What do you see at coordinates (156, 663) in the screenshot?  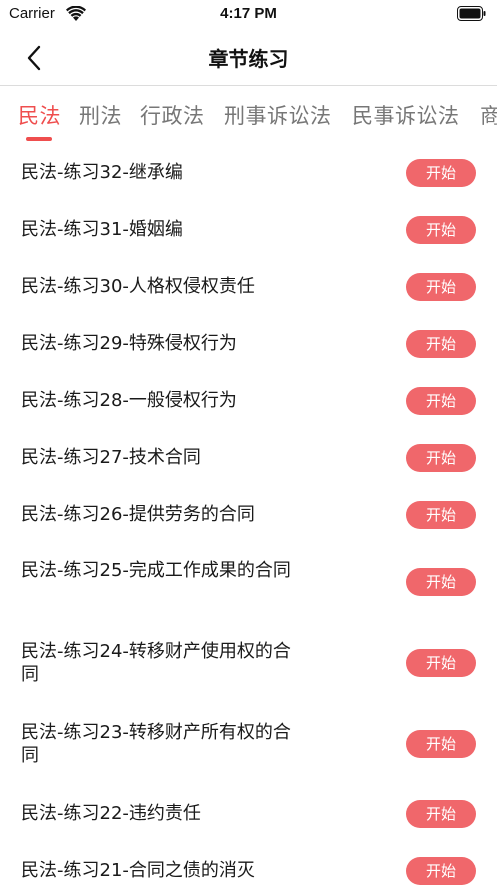 I see `exercise-title: 民法-练习24-转移财产使用权的合同` at bounding box center [156, 663].